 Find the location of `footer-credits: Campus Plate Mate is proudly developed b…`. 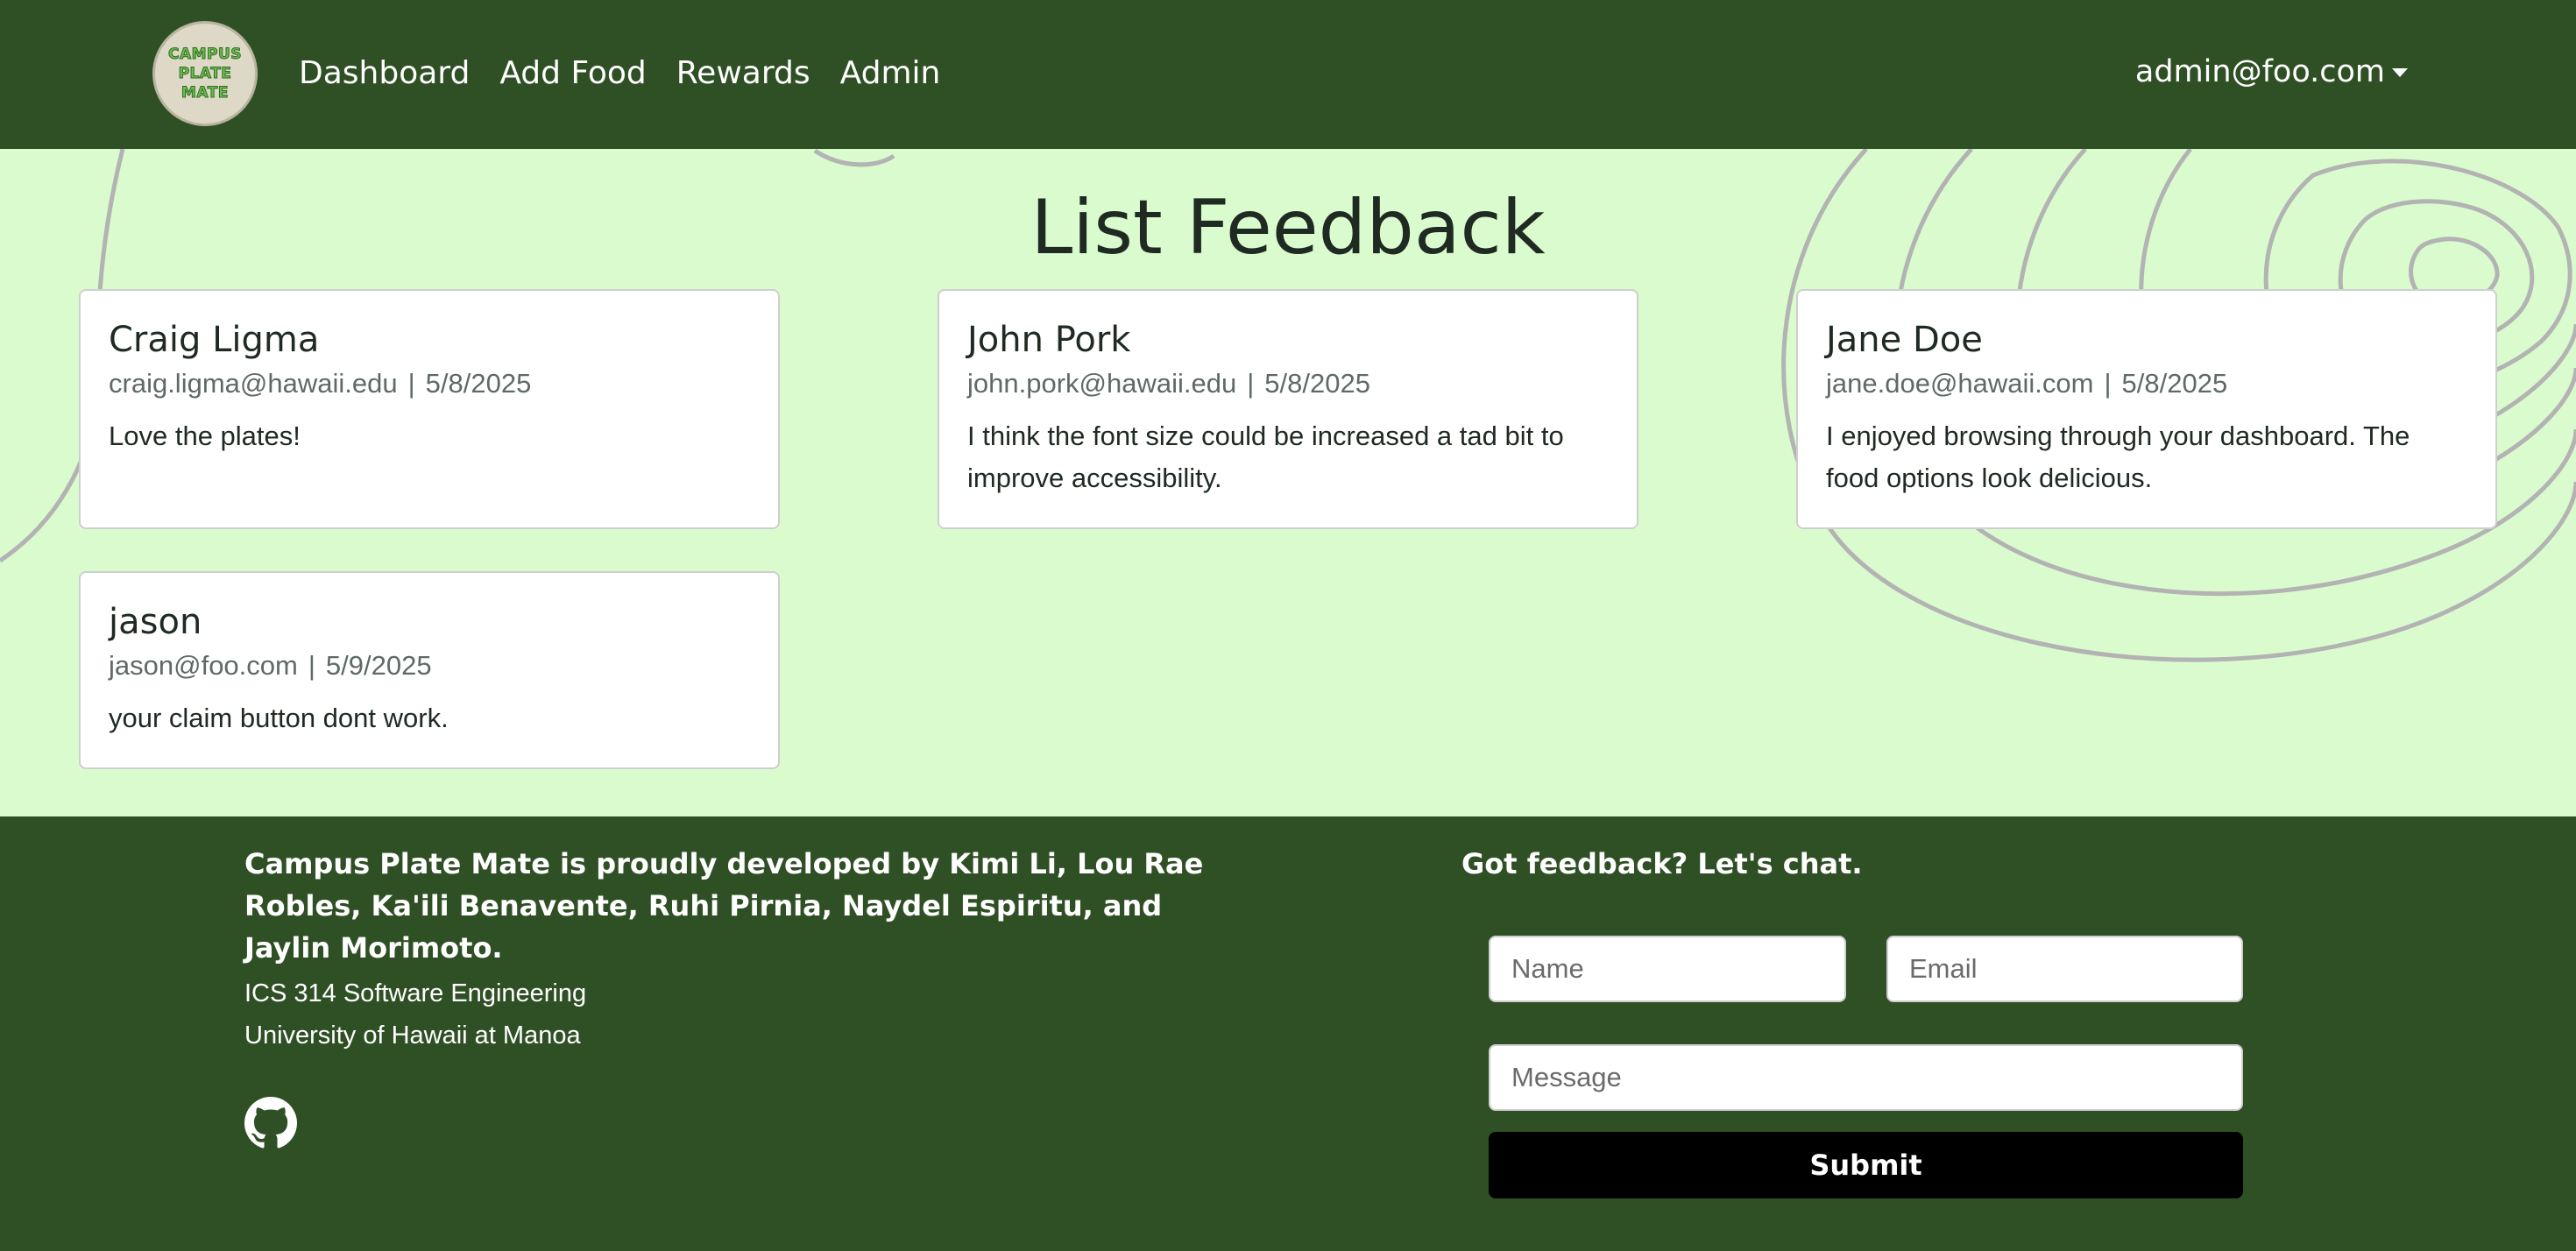

footer-credits: Campus Plate Mate is proudly developed b… is located at coordinates (724, 906).